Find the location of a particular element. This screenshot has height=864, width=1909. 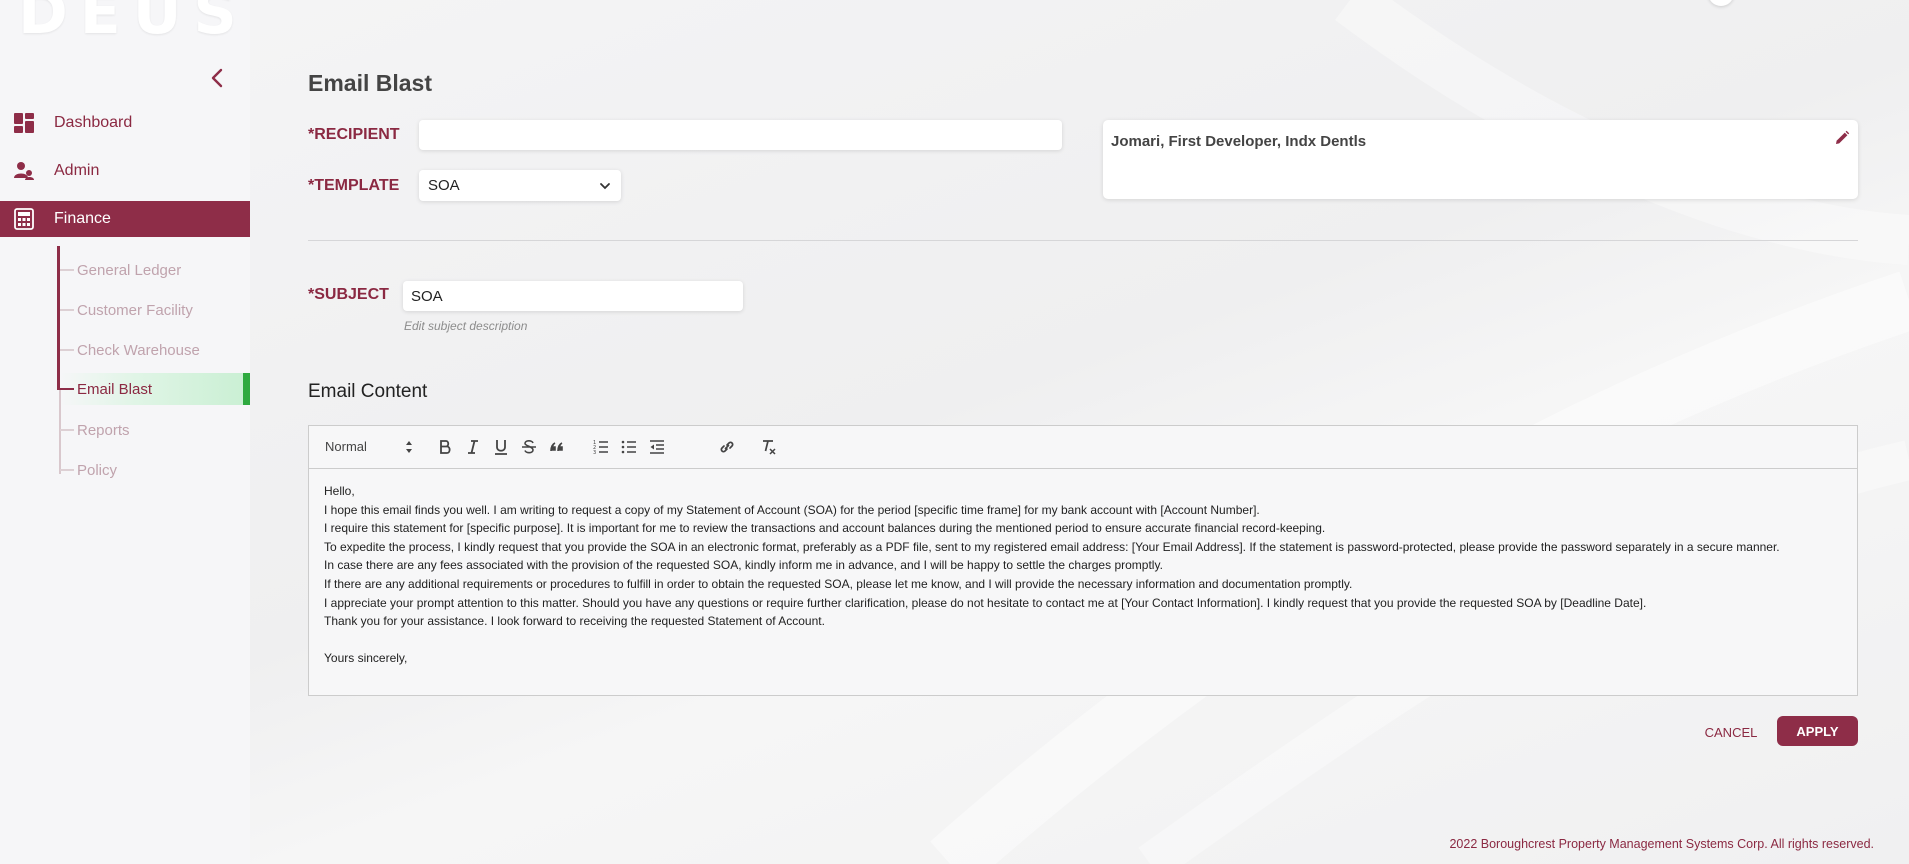

admin-users-icon is located at coordinates (24, 171).